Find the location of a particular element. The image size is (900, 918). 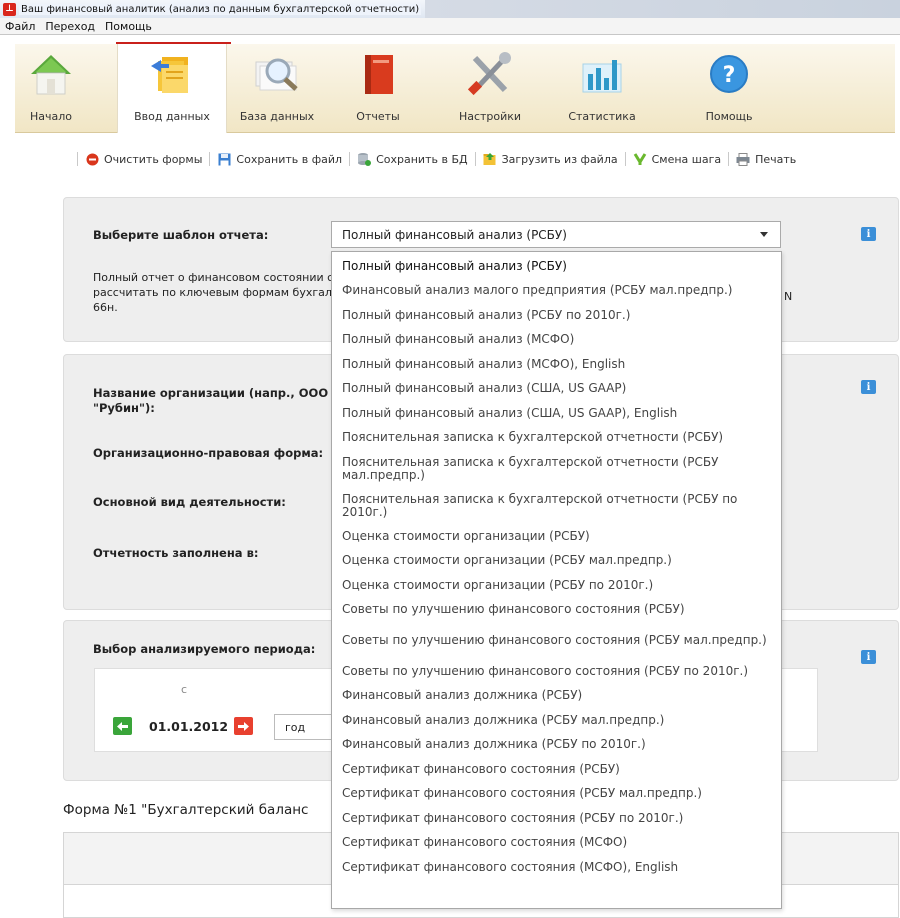

ribbon-reports: Отчеты is located at coordinates (378, 88).